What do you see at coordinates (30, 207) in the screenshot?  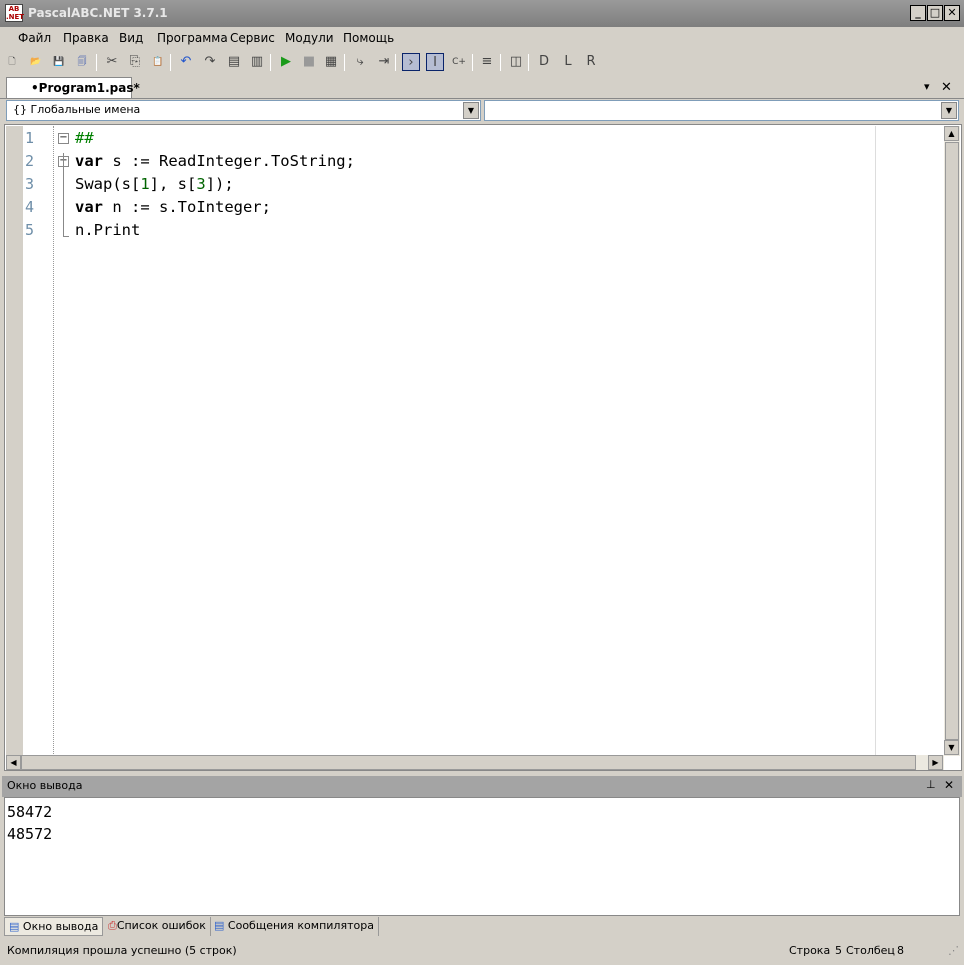 I see `line-number: 4` at bounding box center [30, 207].